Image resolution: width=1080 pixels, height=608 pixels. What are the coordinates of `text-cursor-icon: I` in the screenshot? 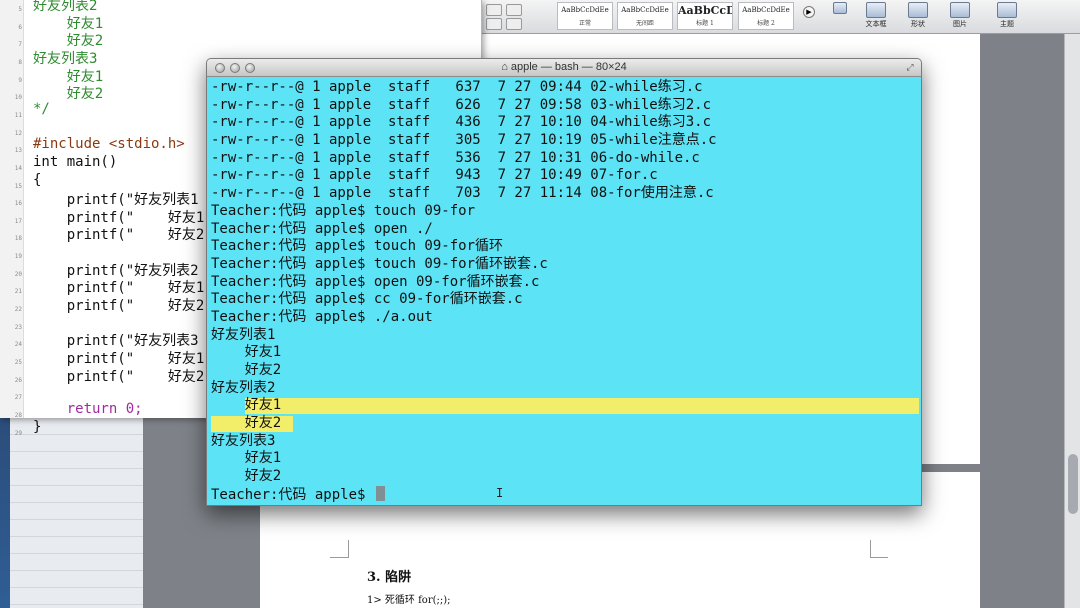 It's located at (500, 493).